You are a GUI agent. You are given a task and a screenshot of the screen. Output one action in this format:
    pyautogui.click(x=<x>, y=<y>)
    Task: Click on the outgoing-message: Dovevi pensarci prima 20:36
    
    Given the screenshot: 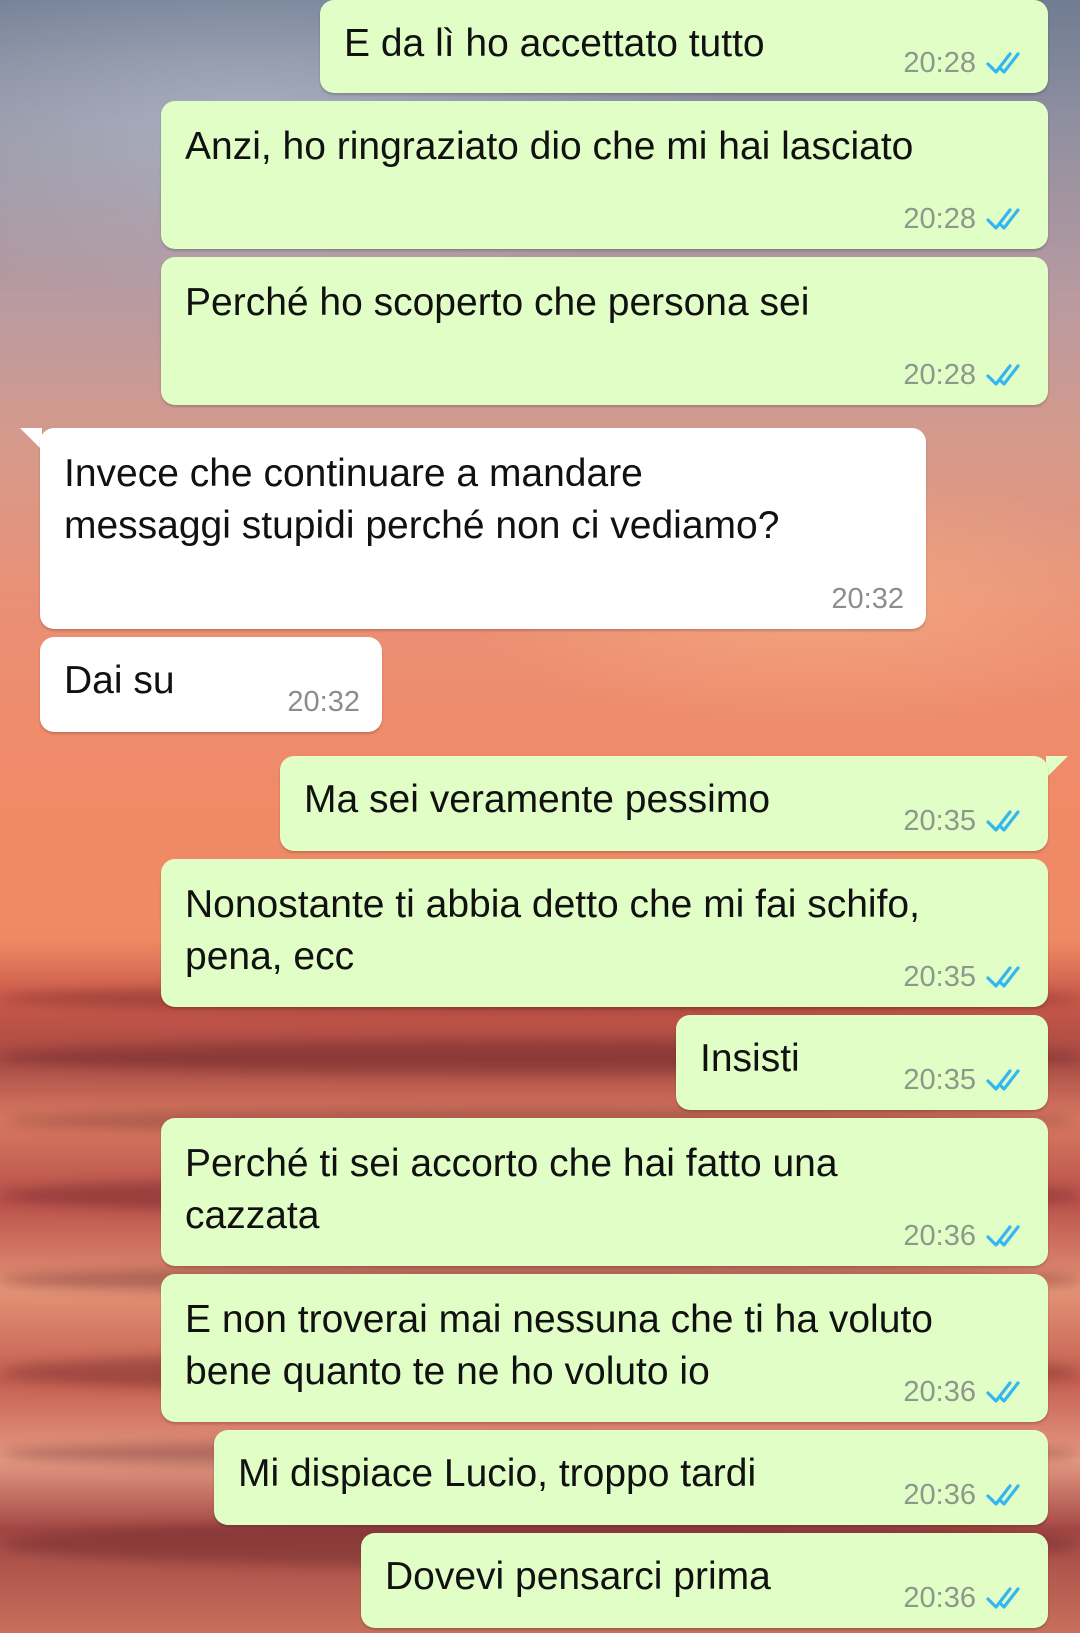 What is the action you would take?
    pyautogui.click(x=704, y=1580)
    